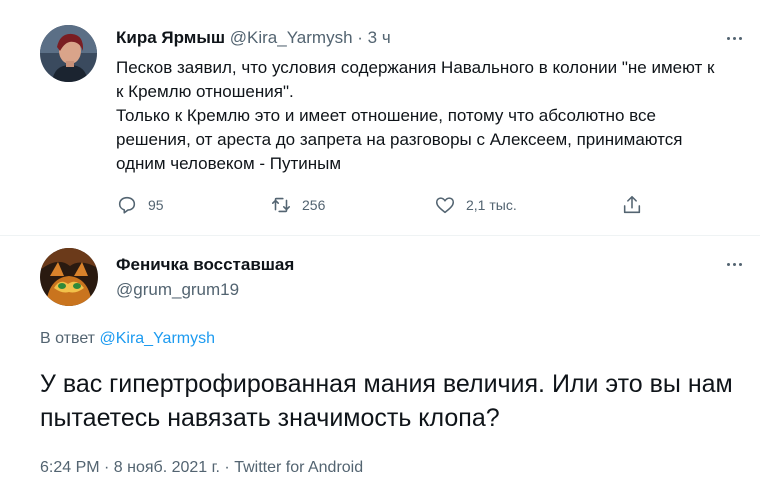 This screenshot has height=501, width=760. Describe the element at coordinates (379, 37) in the screenshot. I see `tweet-time: 3 ч` at that location.